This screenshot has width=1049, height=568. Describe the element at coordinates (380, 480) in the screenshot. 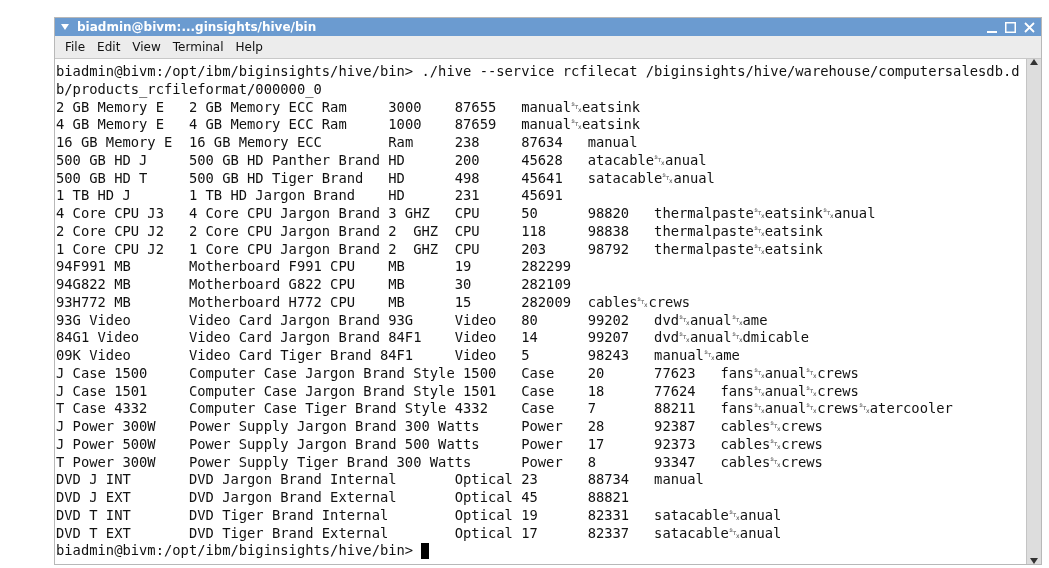

I see `terminal-line: DVD J INT DVD Jargon Brand Internal Optical 23 88734 manual` at that location.